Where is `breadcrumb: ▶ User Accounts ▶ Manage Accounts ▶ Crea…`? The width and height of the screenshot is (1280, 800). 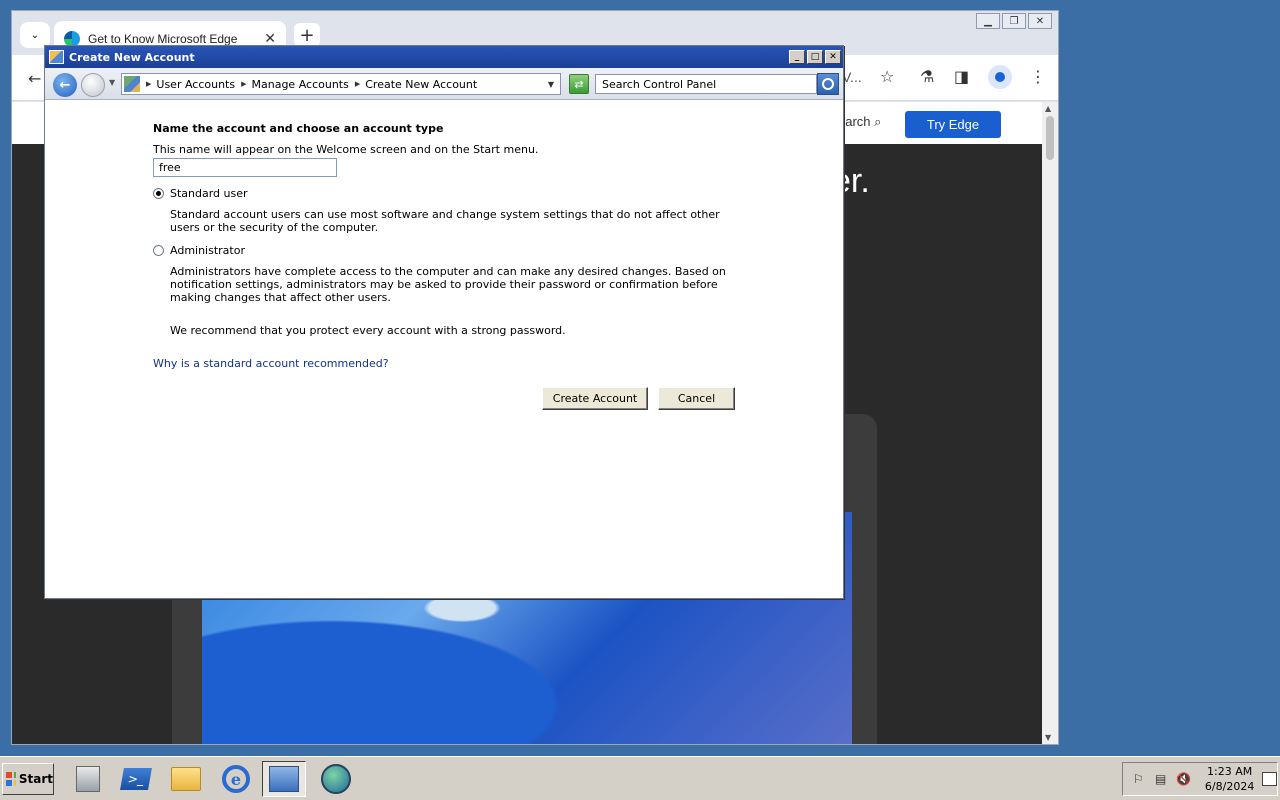
breadcrumb: ▶ User Accounts ▶ Manage Accounts ▶ Crea… is located at coordinates (341, 84).